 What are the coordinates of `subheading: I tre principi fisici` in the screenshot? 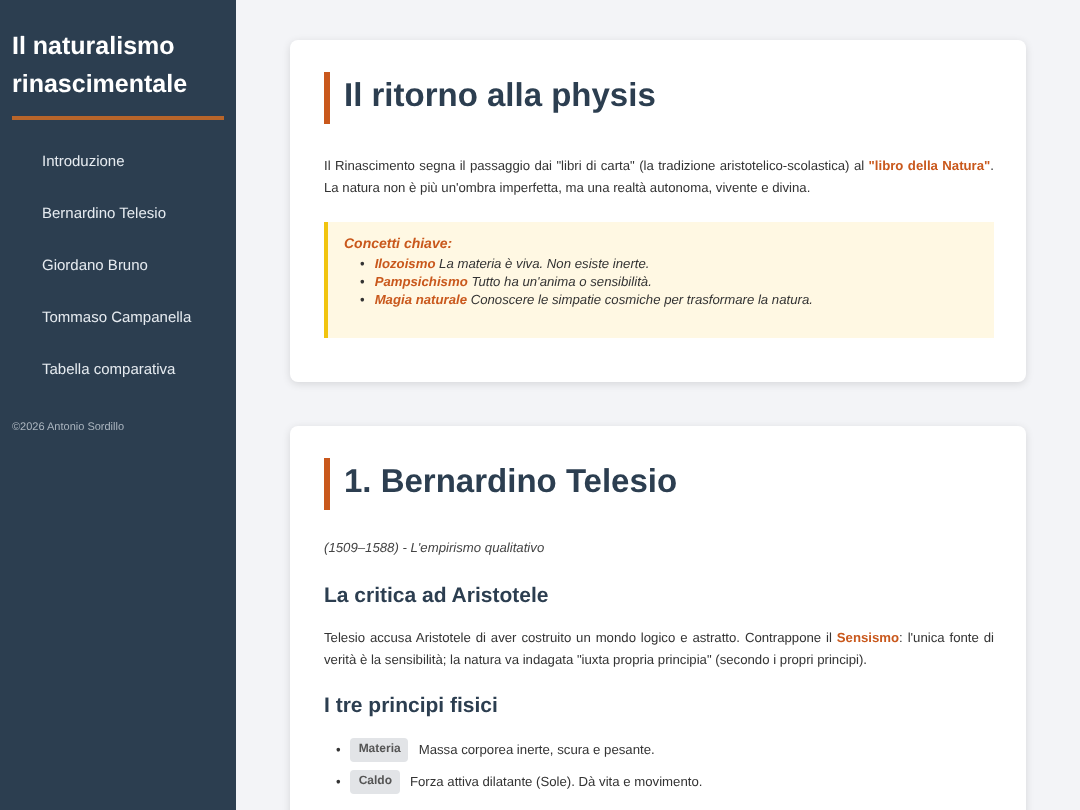 It's located at (412, 706).